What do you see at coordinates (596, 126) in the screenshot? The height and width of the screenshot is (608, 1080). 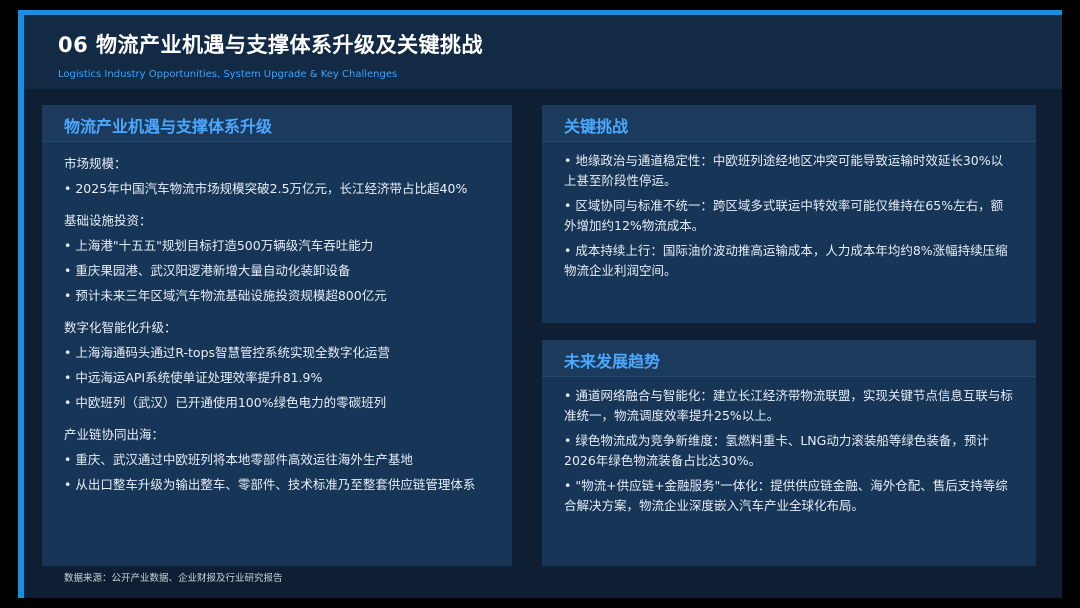 I see `panel-title: 关键挑战` at bounding box center [596, 126].